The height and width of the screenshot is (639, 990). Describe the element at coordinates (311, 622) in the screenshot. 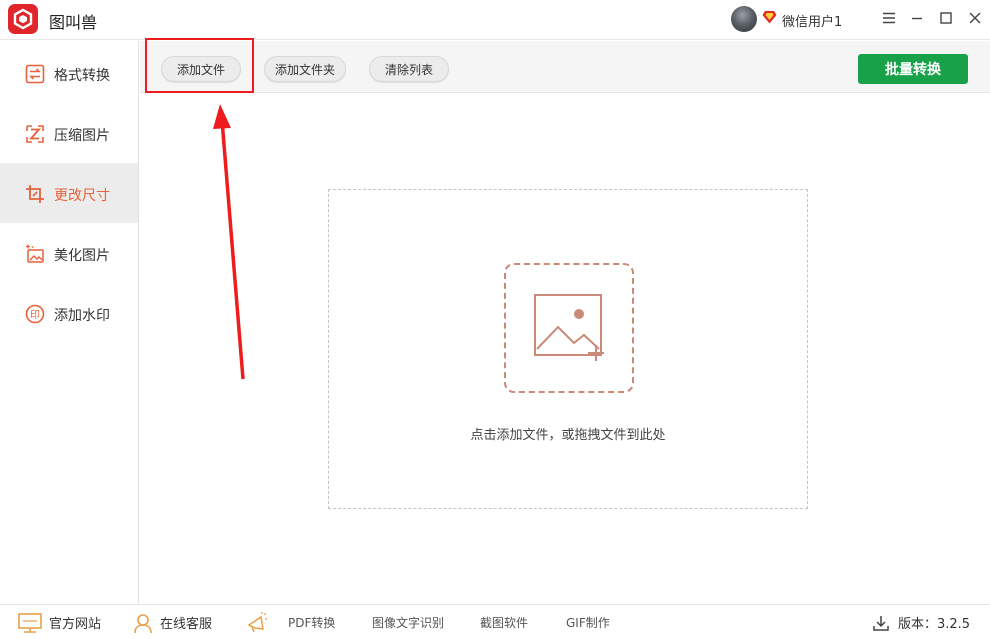

I see `pdf-convert-link: PDF转换` at that location.